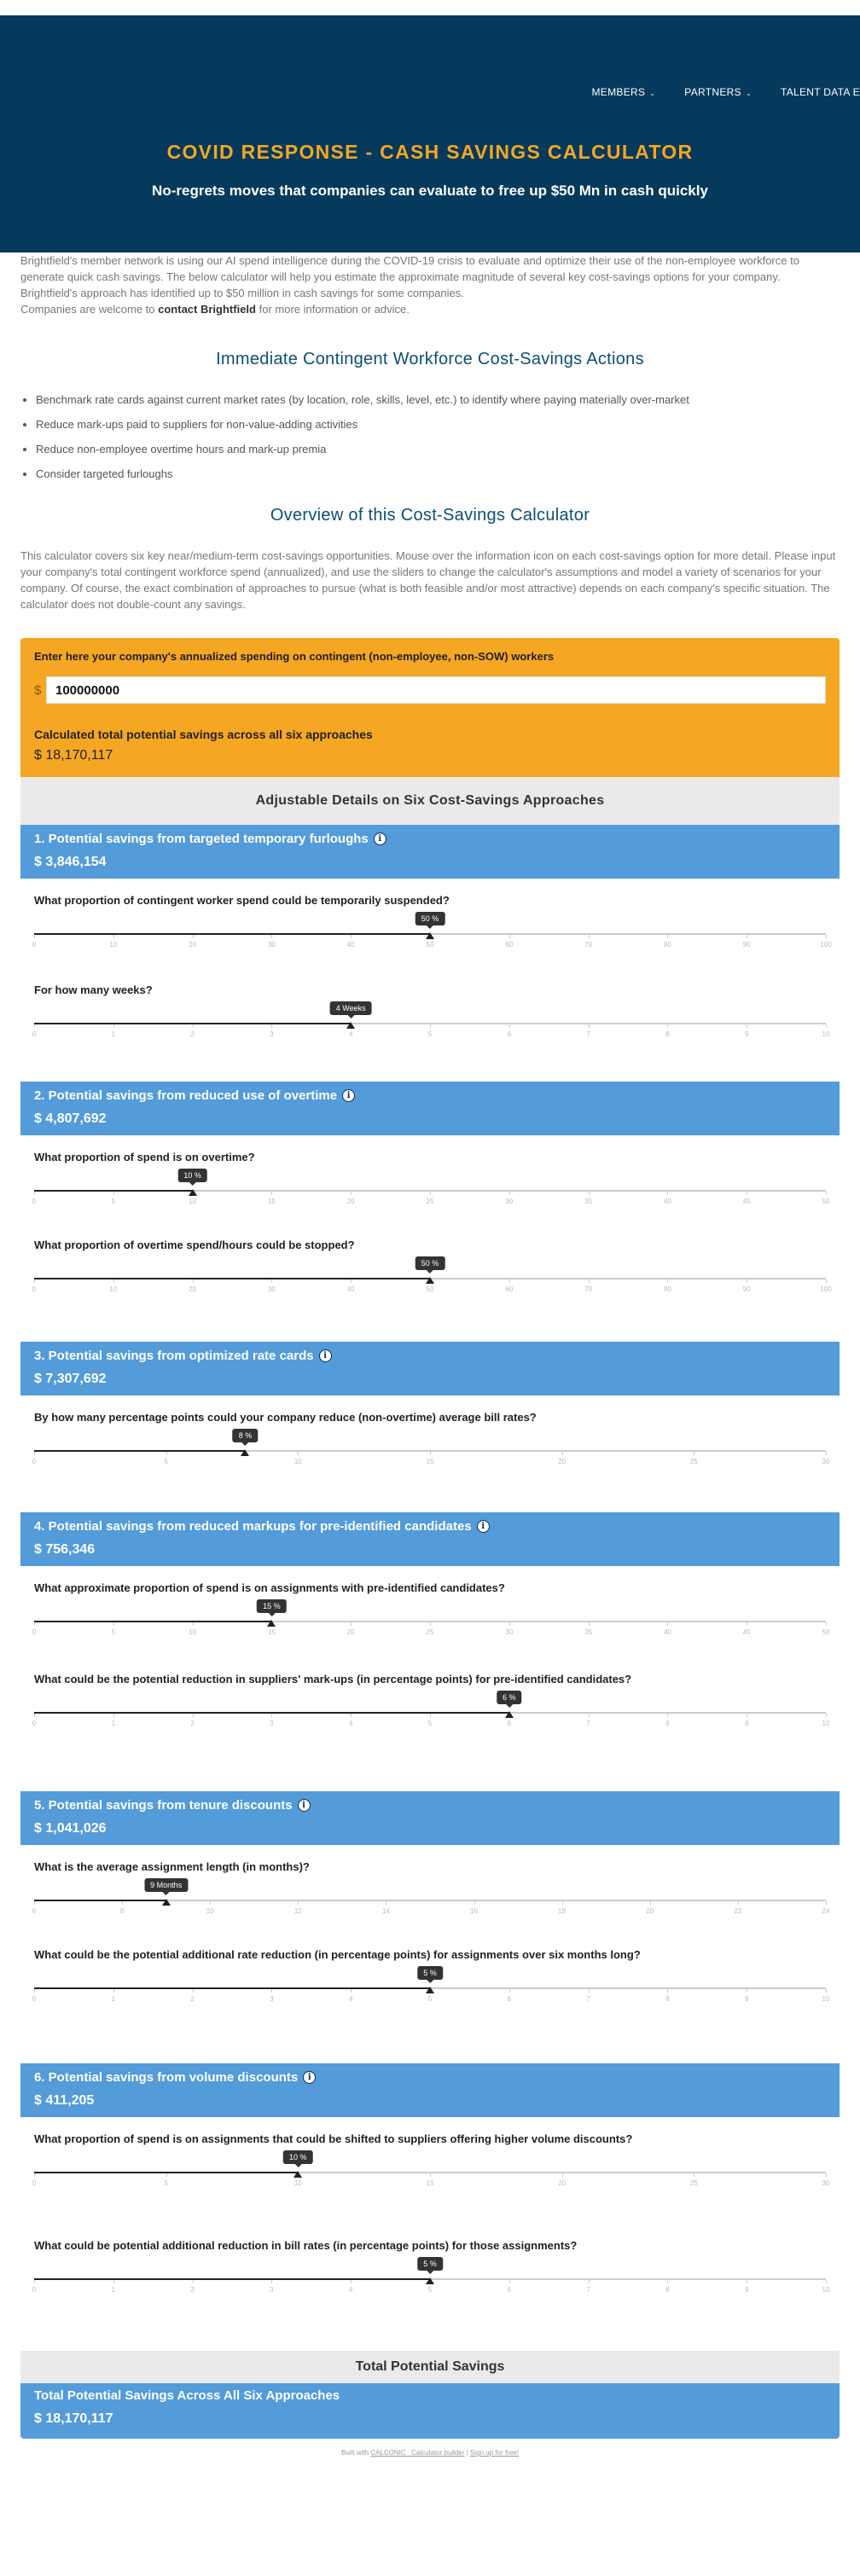 This screenshot has height=2576, width=860. Describe the element at coordinates (624, 92) in the screenshot. I see `nav-item-members: MEMBERS ⌄` at that location.